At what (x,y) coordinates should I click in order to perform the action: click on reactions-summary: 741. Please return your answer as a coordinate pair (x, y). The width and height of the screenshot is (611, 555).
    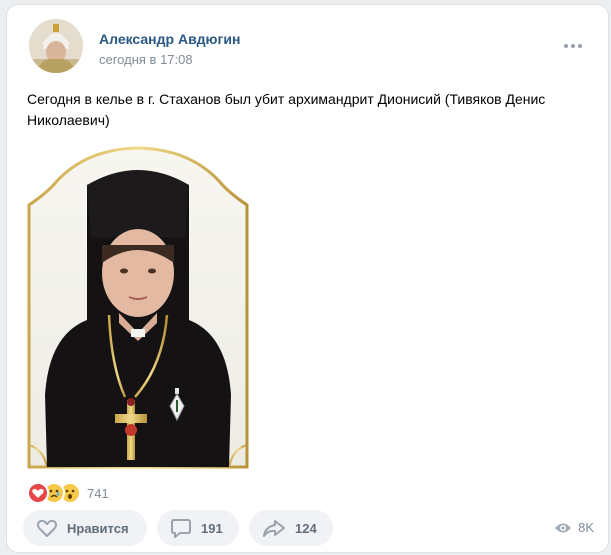
    Looking at the image, I should click on (68, 493).